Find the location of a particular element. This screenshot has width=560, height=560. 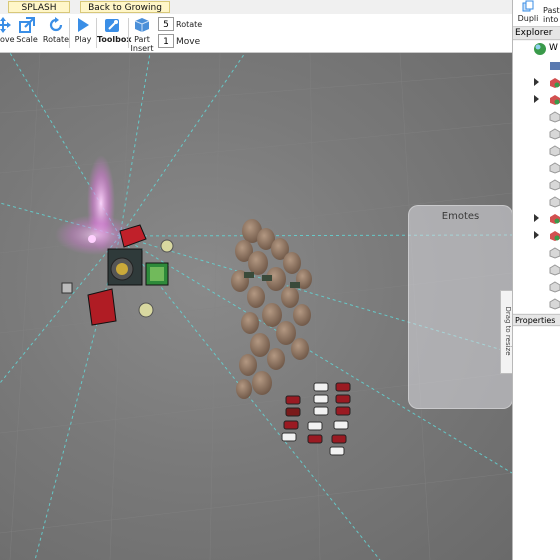

globe-icon is located at coordinates (540, 49).